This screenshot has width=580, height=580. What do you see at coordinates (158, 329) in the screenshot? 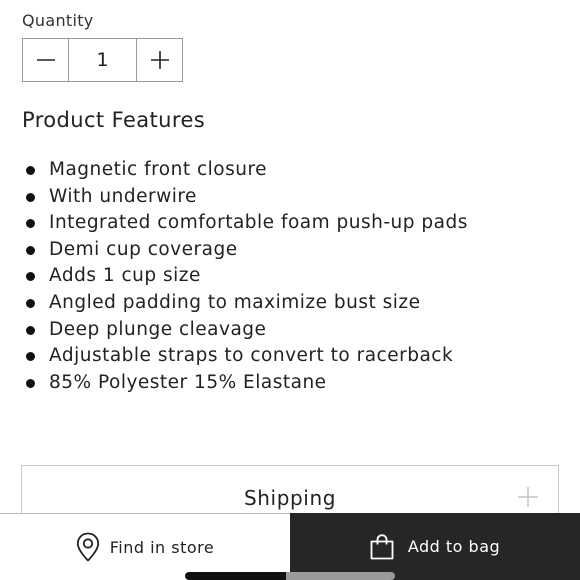
I see `feature-text: Deep plunge cleavage` at bounding box center [158, 329].